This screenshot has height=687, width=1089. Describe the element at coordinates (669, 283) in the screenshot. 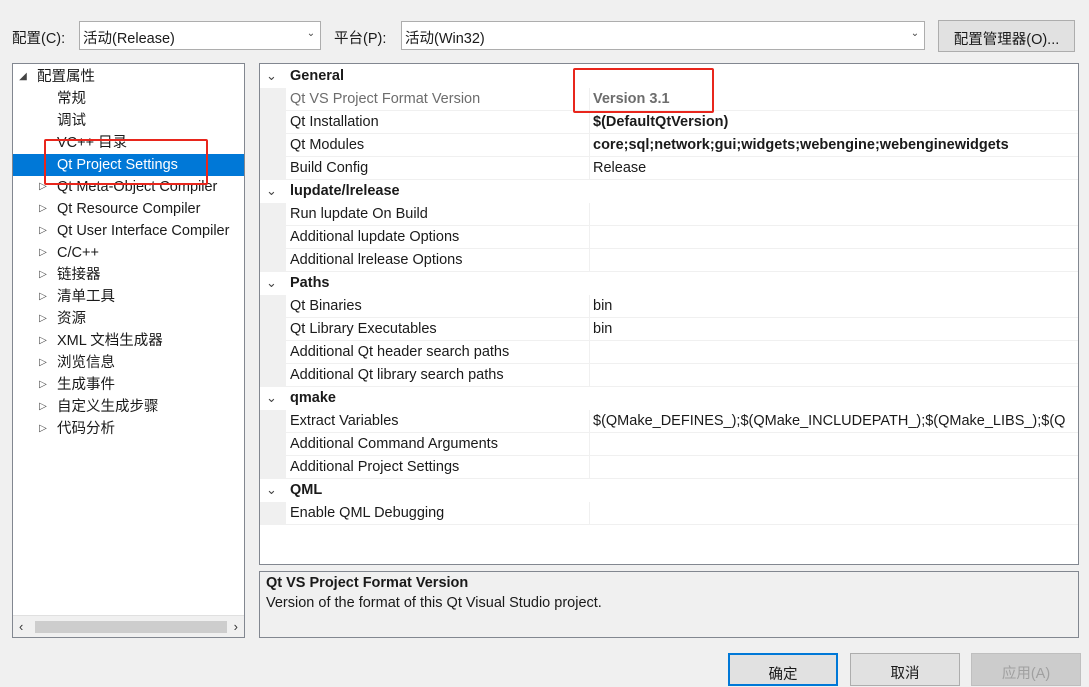

I see `category-row: ⌄ Paths` at that location.